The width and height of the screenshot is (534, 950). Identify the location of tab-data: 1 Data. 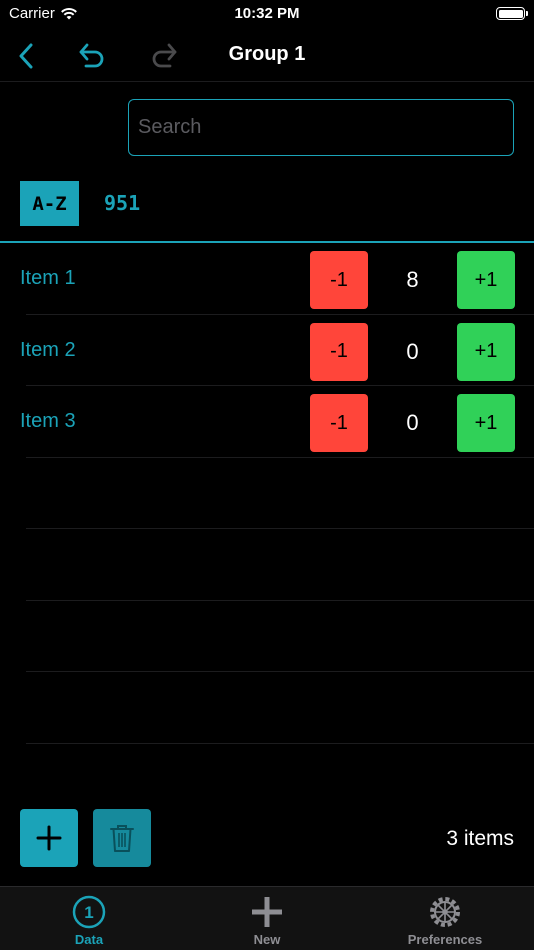
(89, 921).